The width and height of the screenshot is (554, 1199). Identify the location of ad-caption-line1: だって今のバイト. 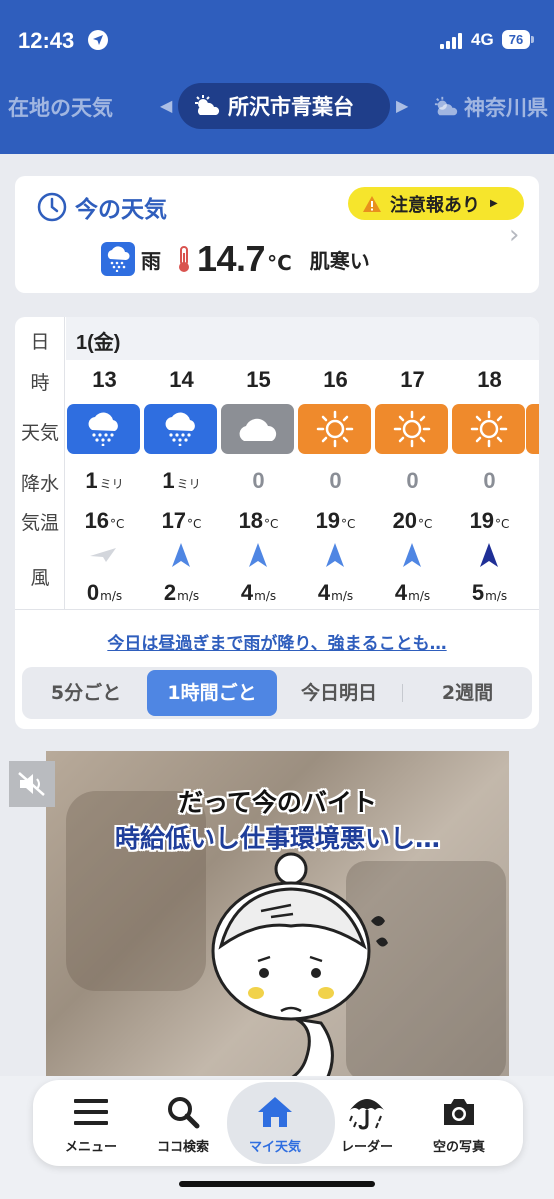
(277, 802).